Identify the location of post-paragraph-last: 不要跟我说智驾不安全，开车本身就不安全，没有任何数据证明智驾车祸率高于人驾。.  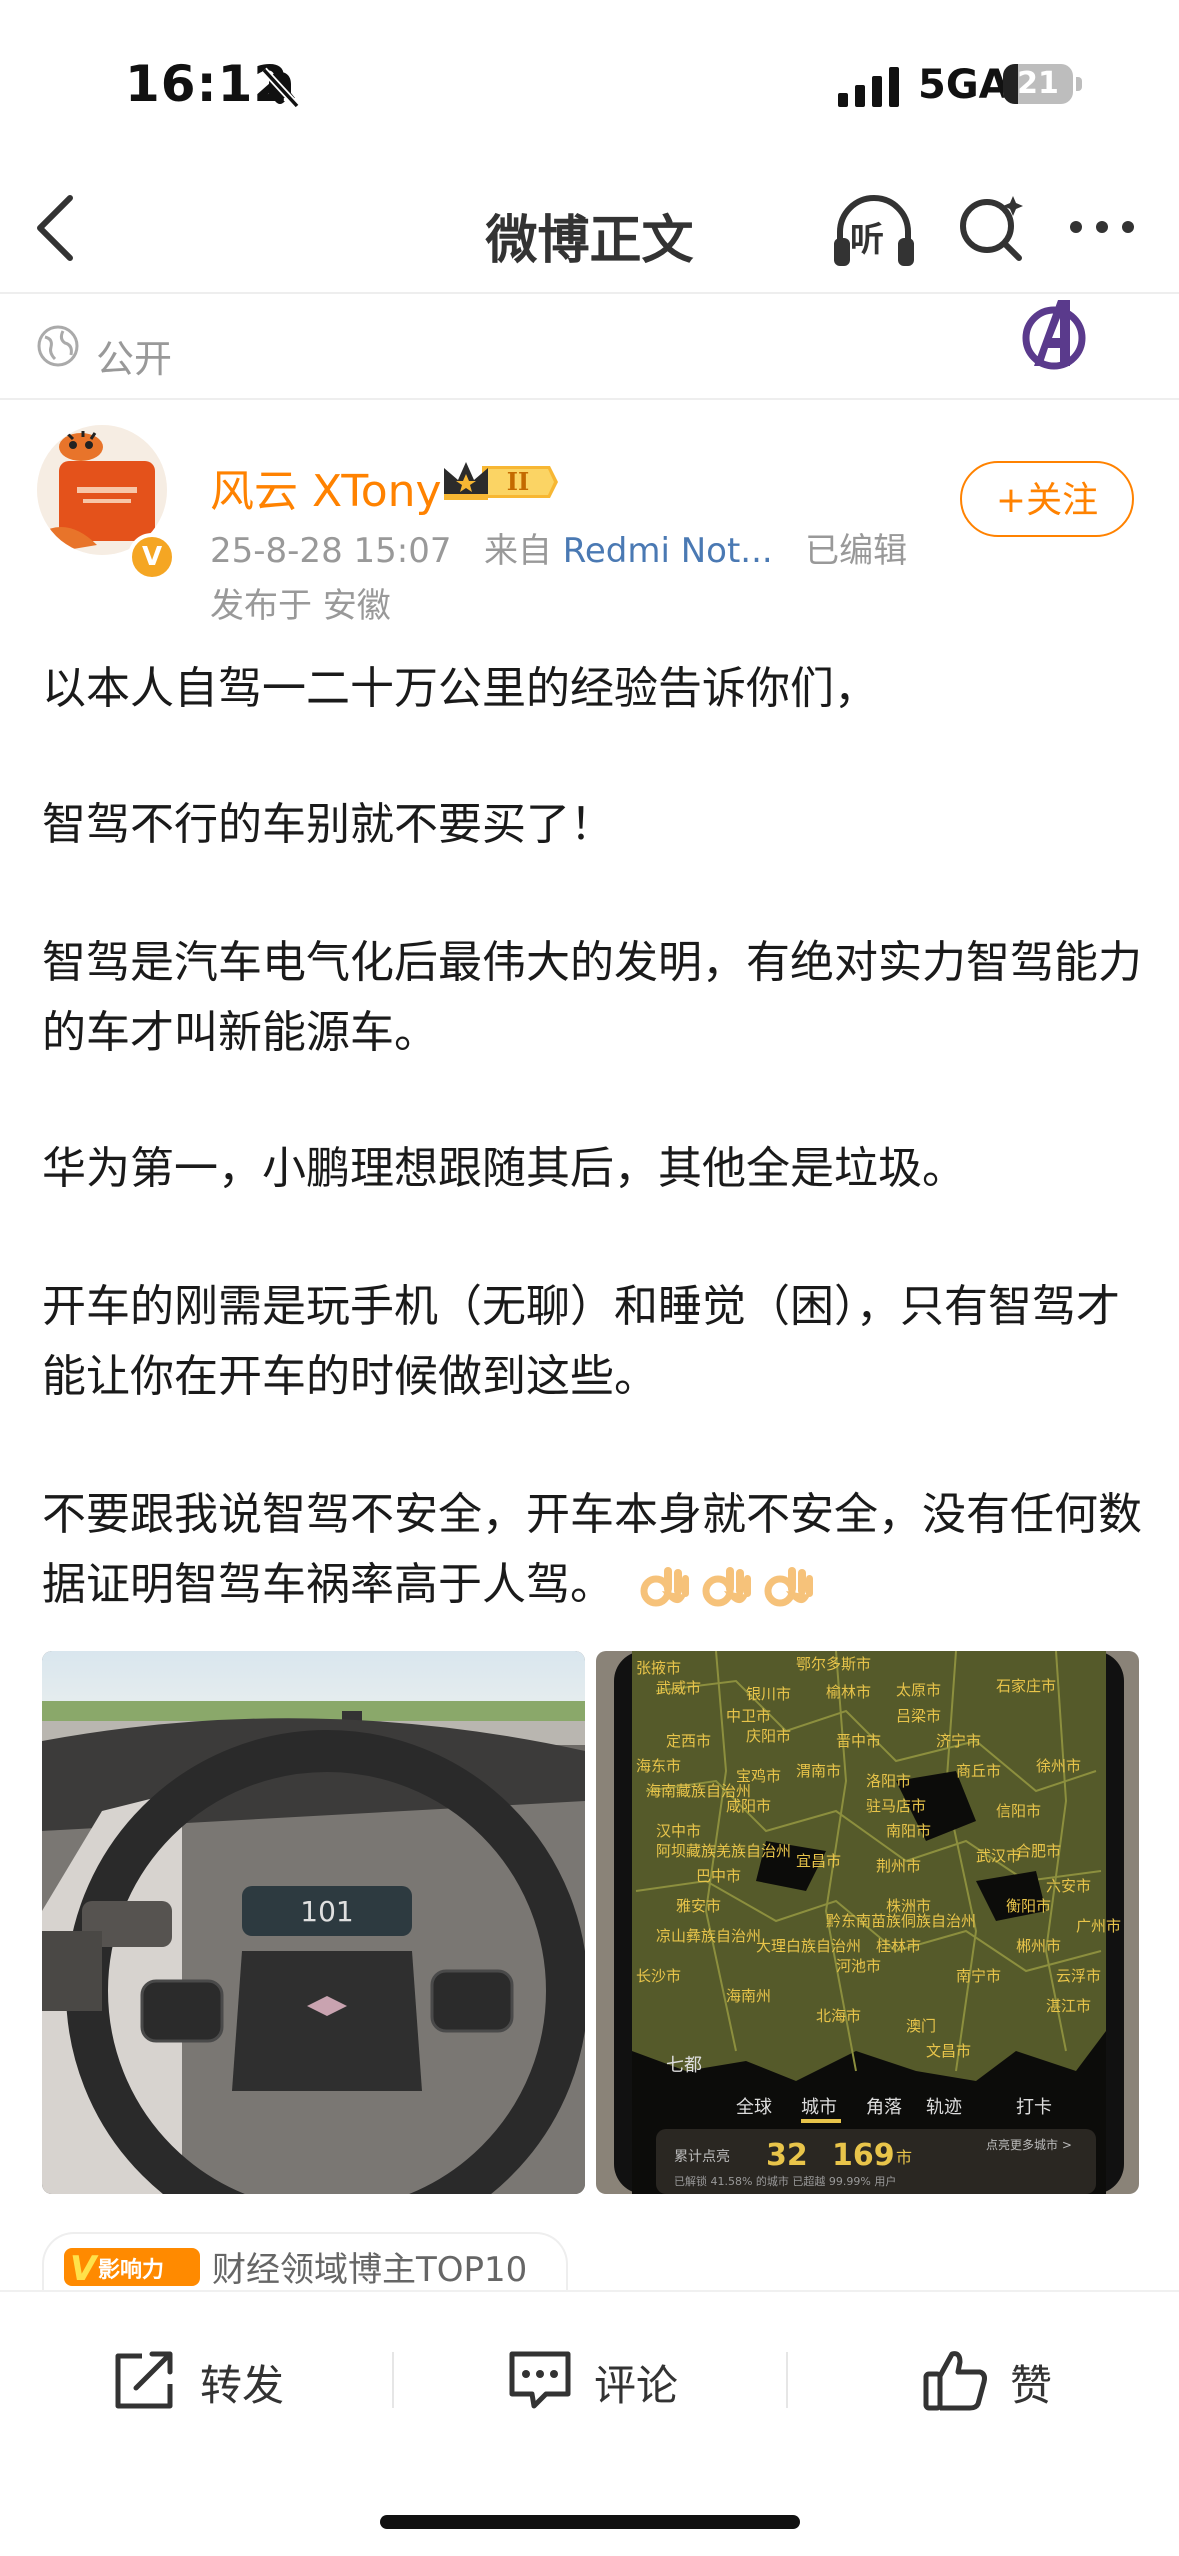
(592, 1550).